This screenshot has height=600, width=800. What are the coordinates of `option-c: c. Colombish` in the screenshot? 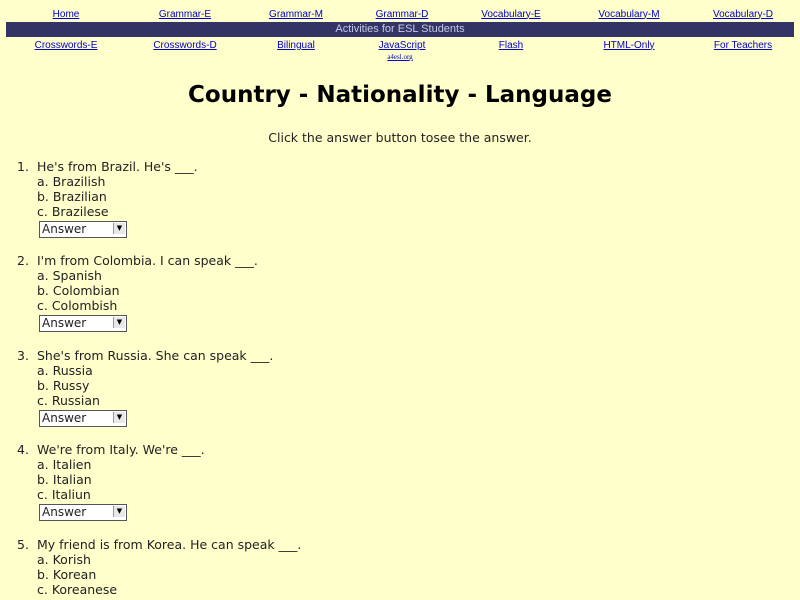 It's located at (77, 305).